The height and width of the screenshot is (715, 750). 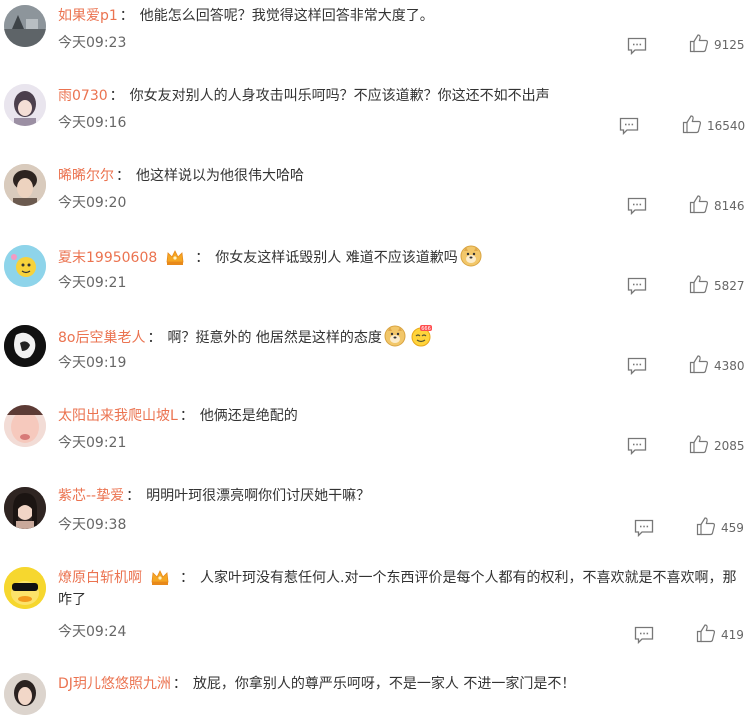 I want to click on like-count: 419, so click(x=732, y=635).